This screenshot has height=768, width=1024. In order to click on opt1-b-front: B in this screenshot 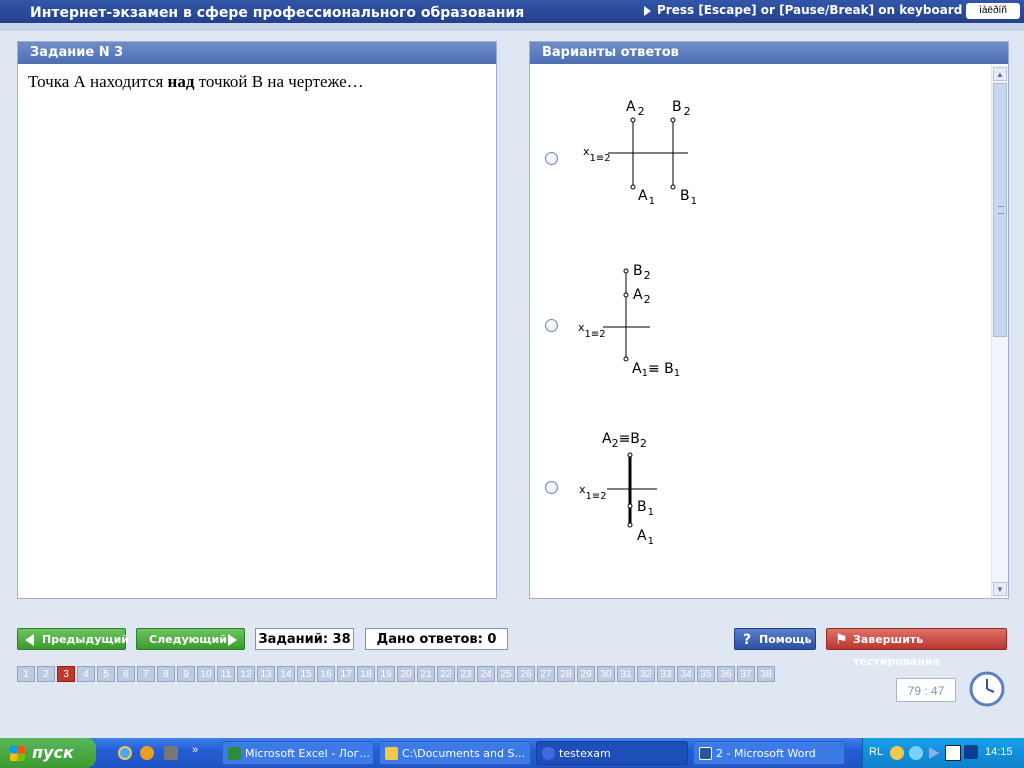, I will do `click(677, 107)`.